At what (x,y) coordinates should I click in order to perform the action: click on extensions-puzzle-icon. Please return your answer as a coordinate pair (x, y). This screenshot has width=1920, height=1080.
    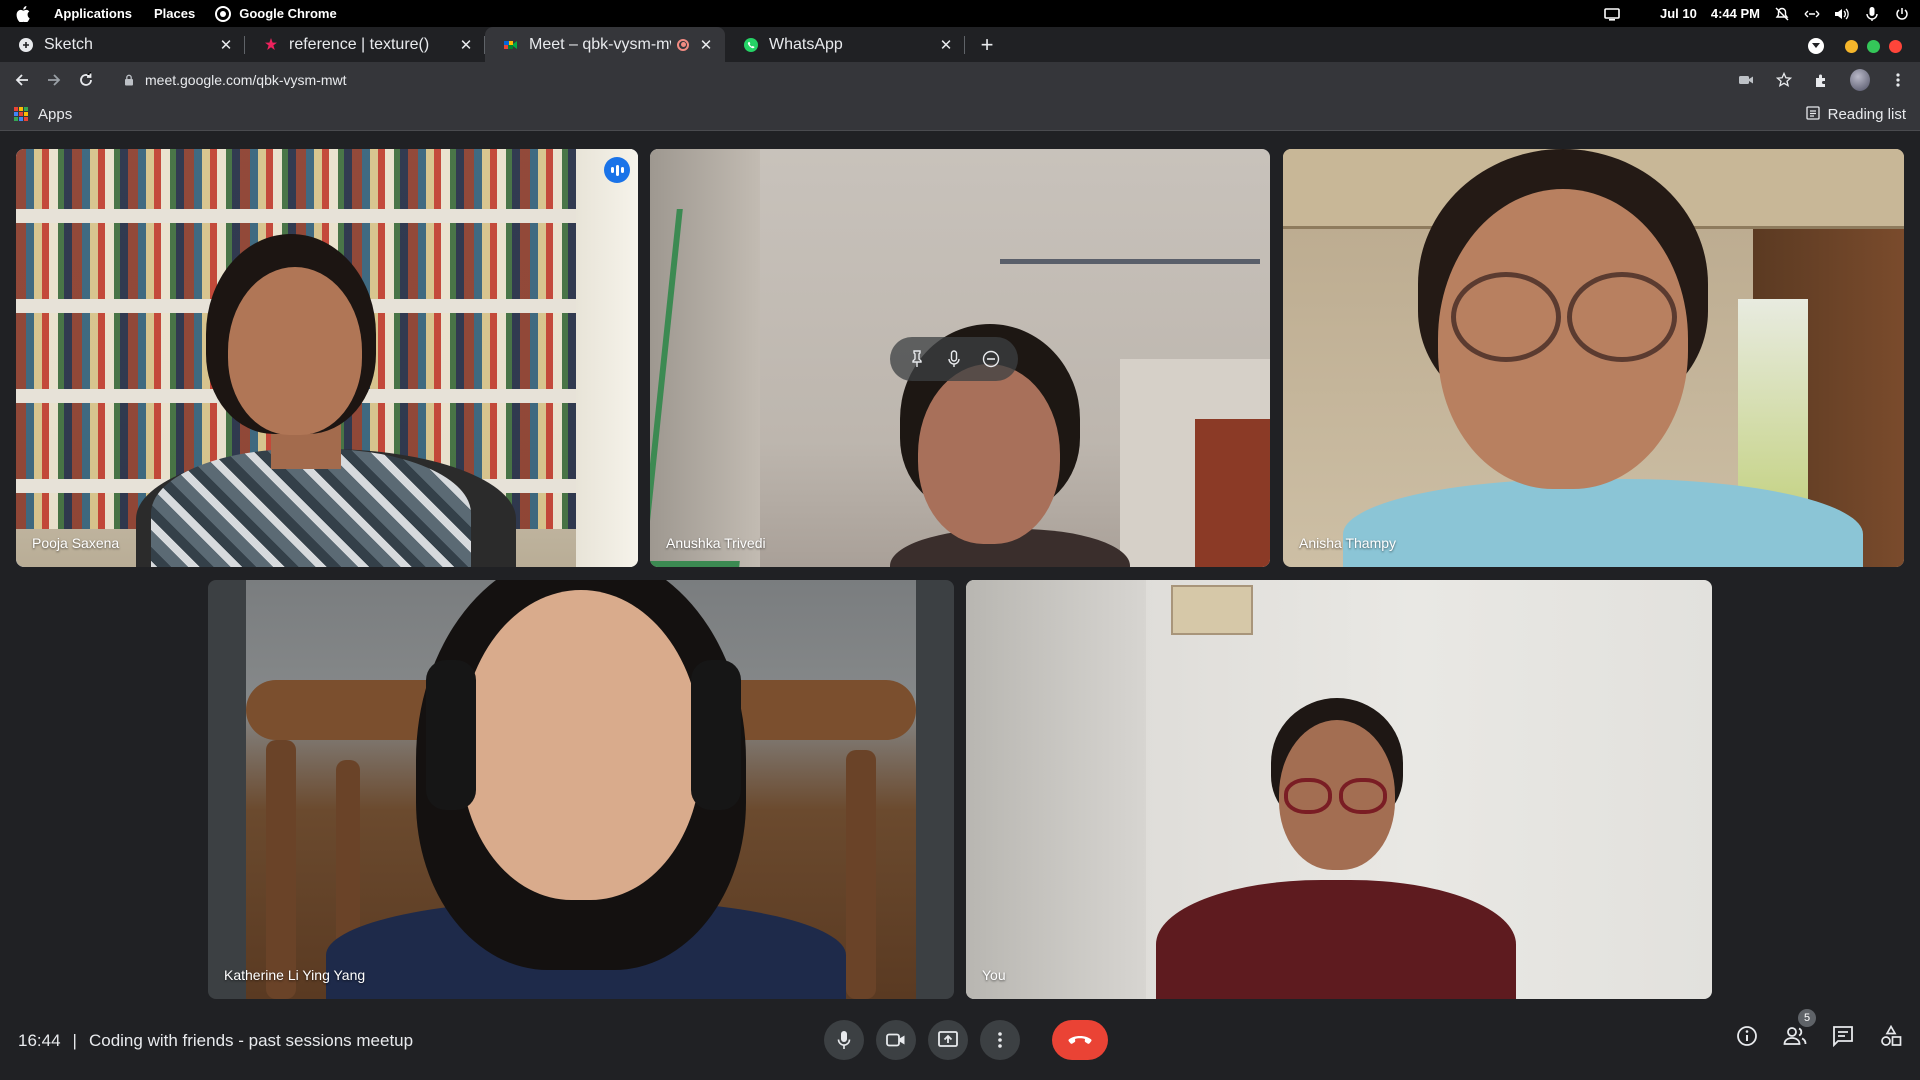
    Looking at the image, I should click on (1822, 80).